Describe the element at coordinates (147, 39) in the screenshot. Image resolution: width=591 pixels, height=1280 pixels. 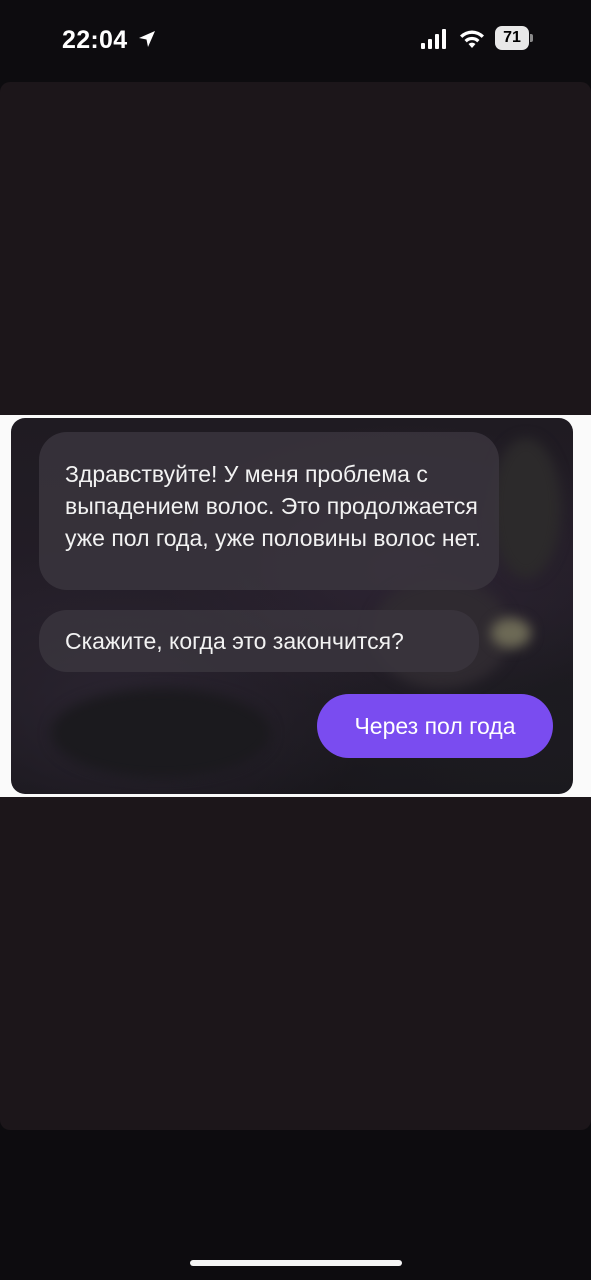
I see `location-arrow-icon` at that location.